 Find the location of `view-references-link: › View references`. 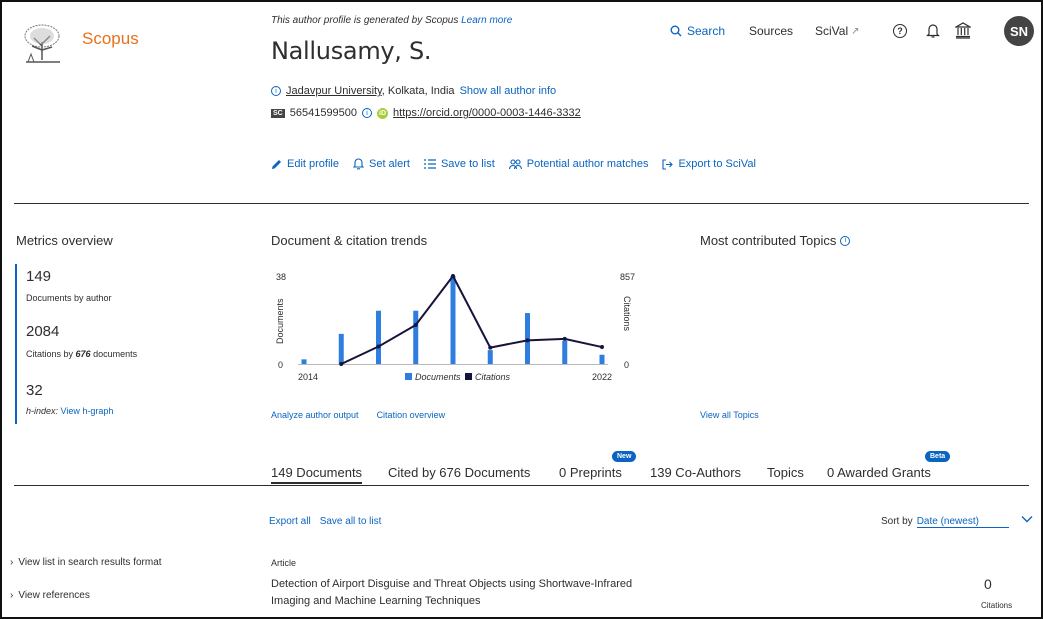

view-references-link: › View references is located at coordinates (50, 595).